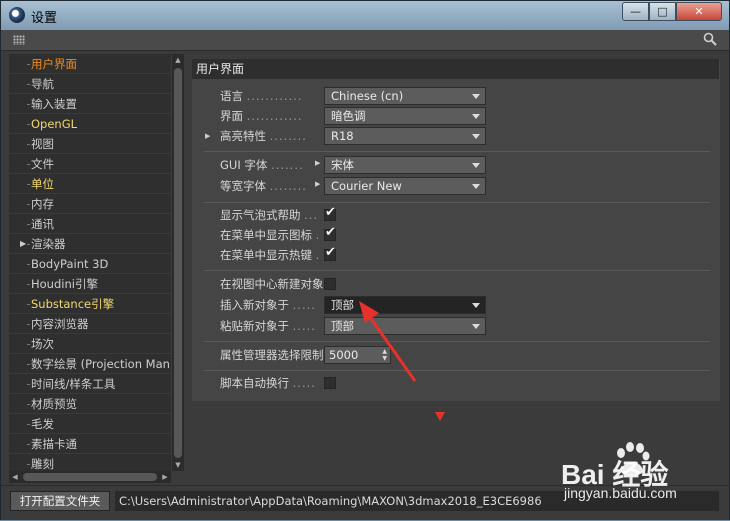  I want to click on sidebar-item-label: 通讯, so click(42, 224).